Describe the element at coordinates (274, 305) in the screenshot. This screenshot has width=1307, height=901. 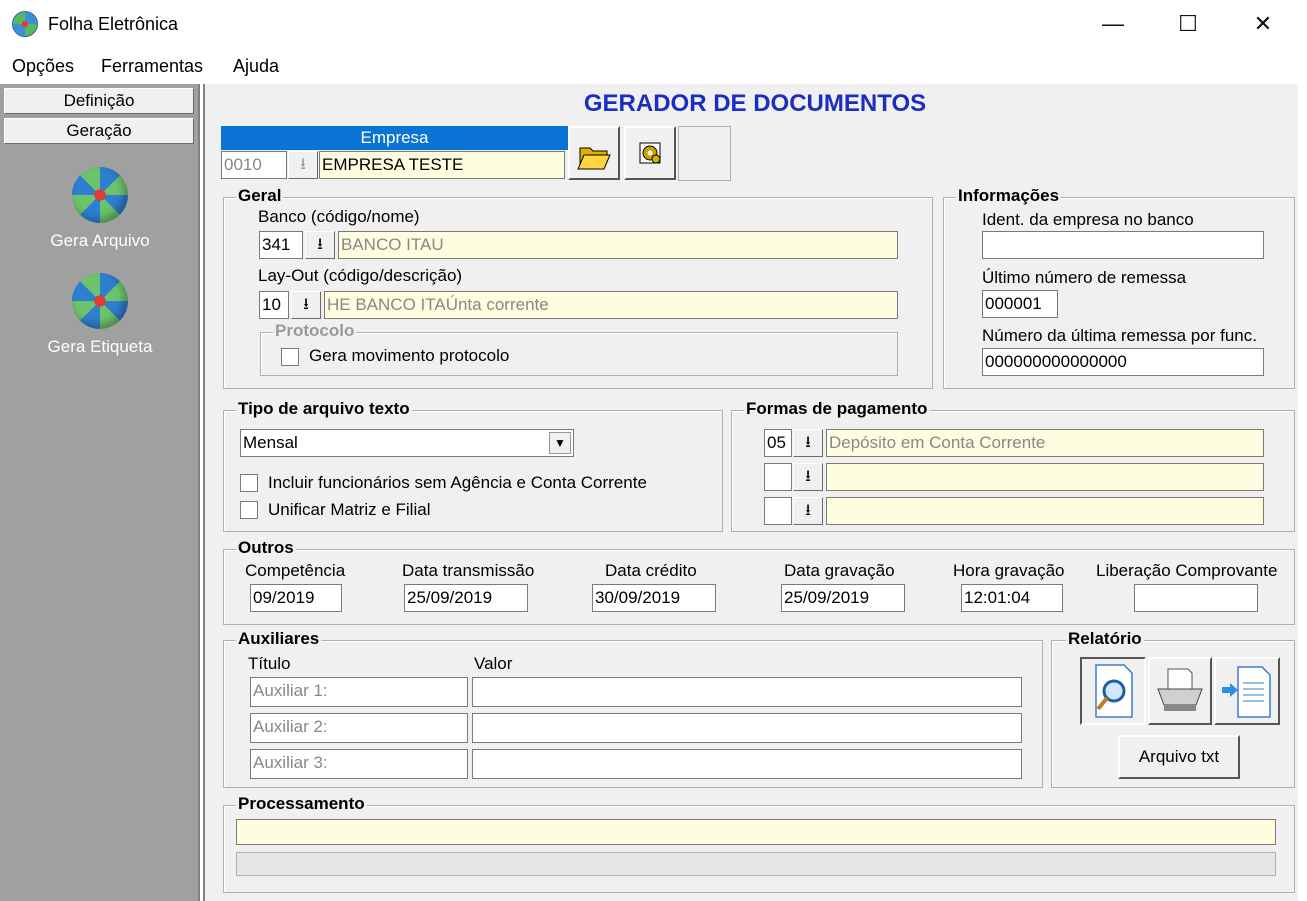
I see `layout-code-field: 10` at that location.